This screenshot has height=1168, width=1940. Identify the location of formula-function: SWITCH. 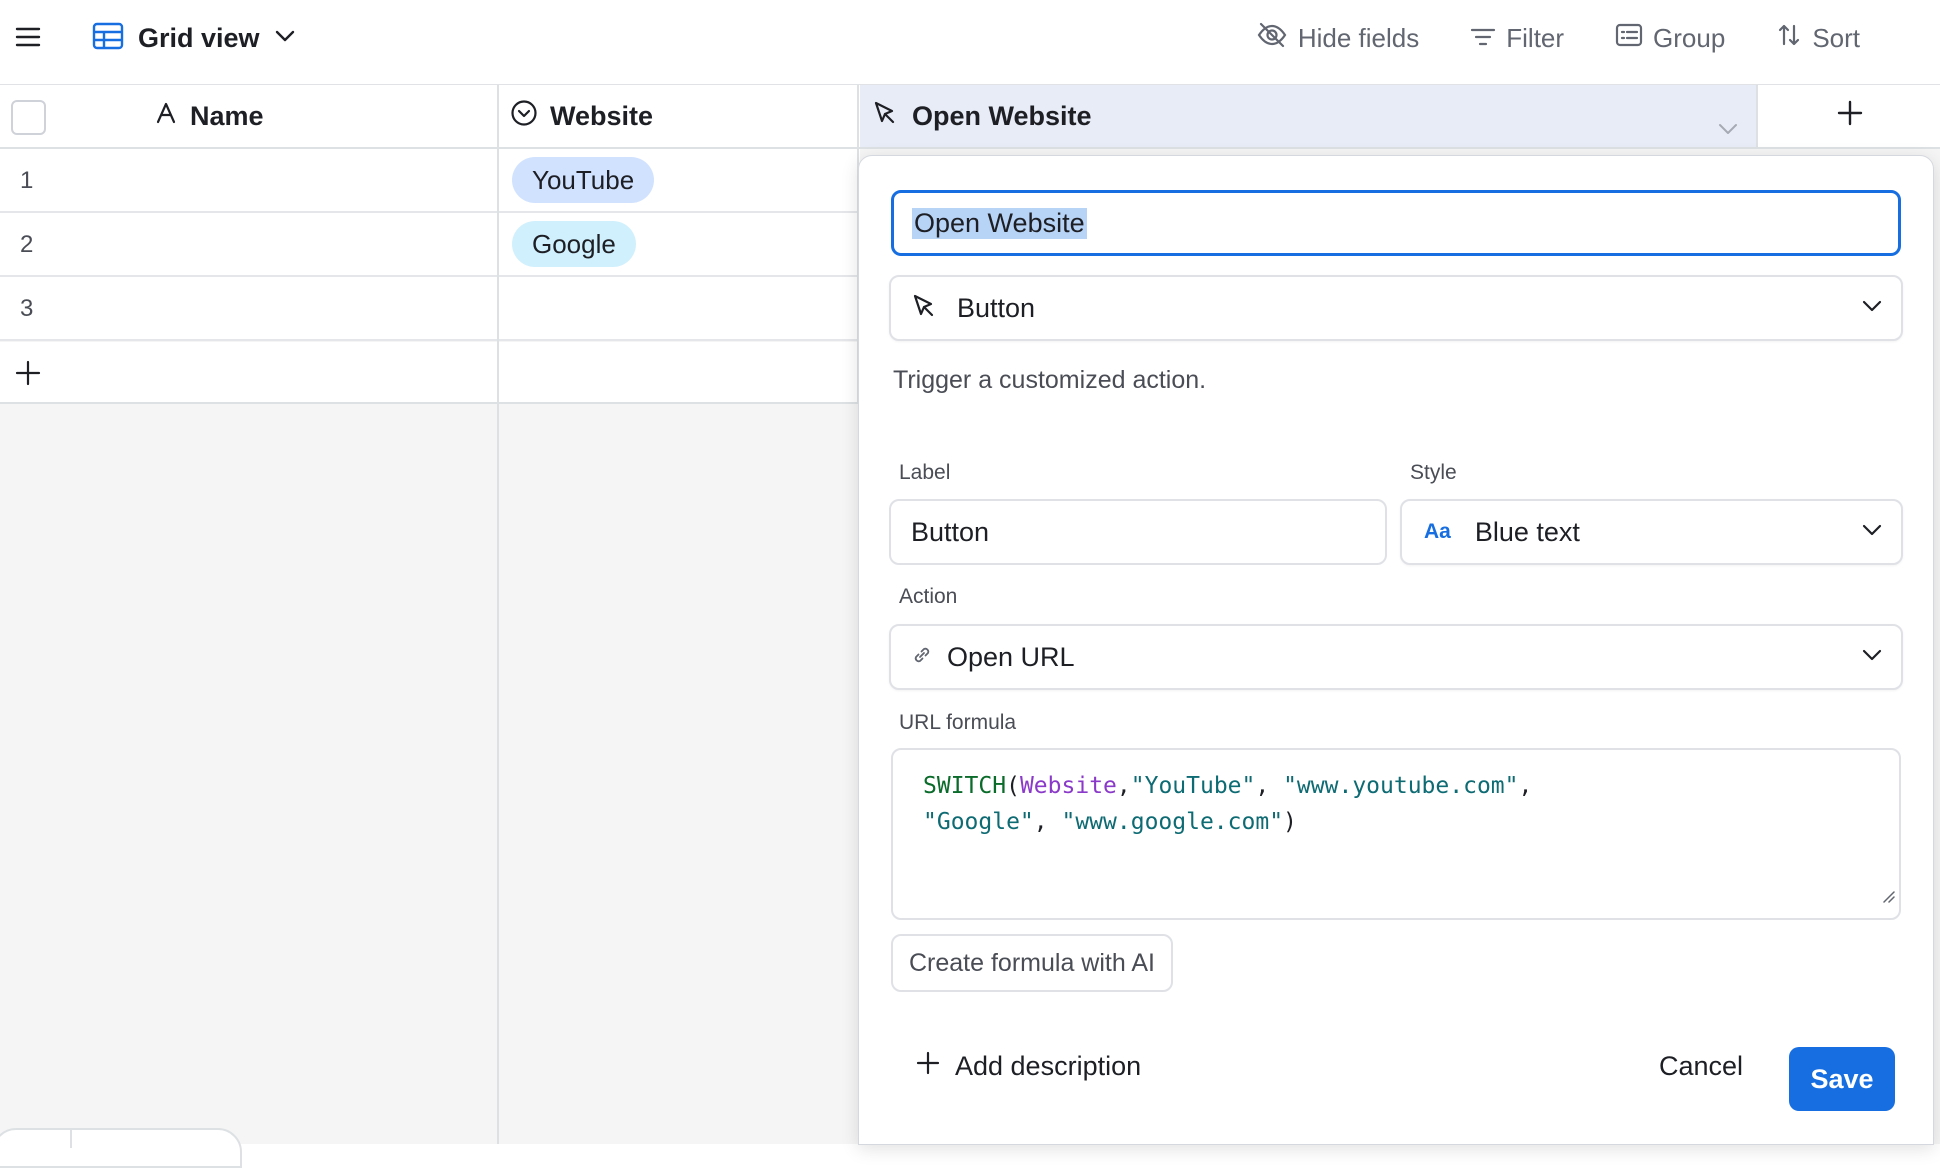
(965, 786).